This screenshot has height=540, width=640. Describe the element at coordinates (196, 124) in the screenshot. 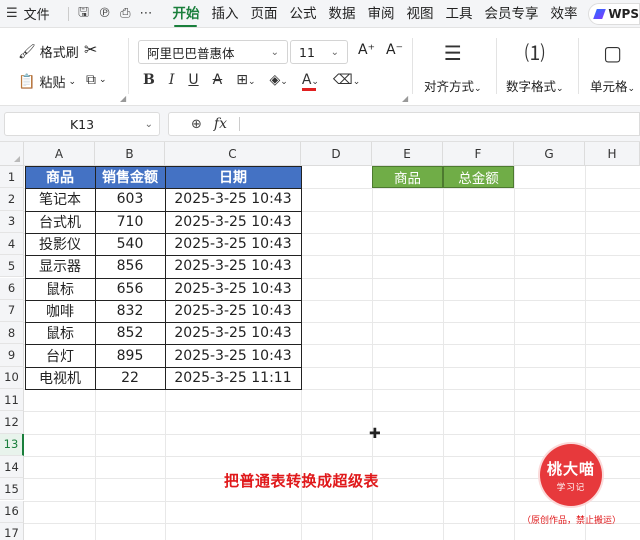

I see `zoom-search-icon: ⊕` at that location.